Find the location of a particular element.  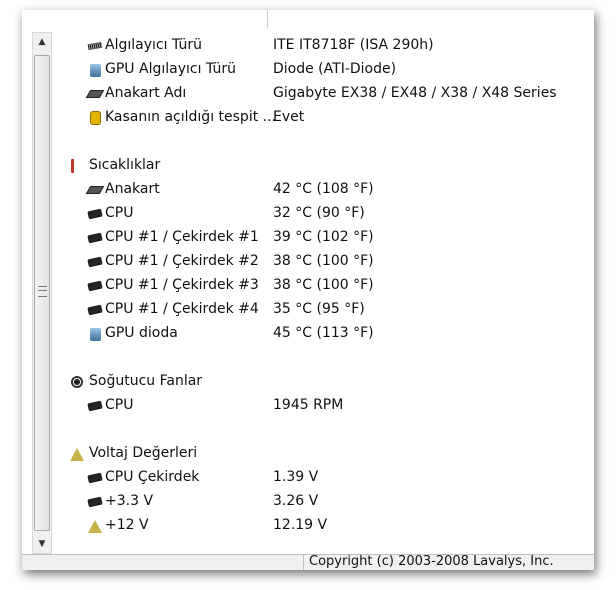

copyright-text: Copyright (c) 2003-2008 Lavalys, Inc. is located at coordinates (431, 561).